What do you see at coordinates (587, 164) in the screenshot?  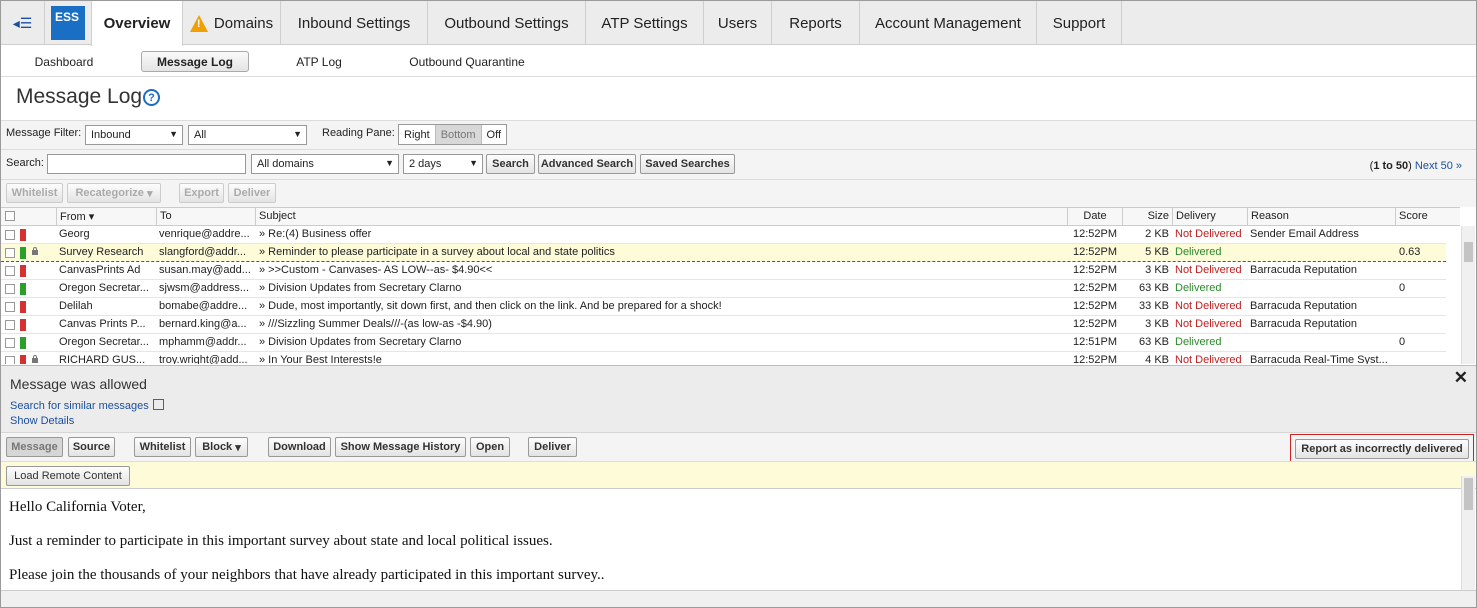 I see `advanced-search-button: Advanced Search` at bounding box center [587, 164].